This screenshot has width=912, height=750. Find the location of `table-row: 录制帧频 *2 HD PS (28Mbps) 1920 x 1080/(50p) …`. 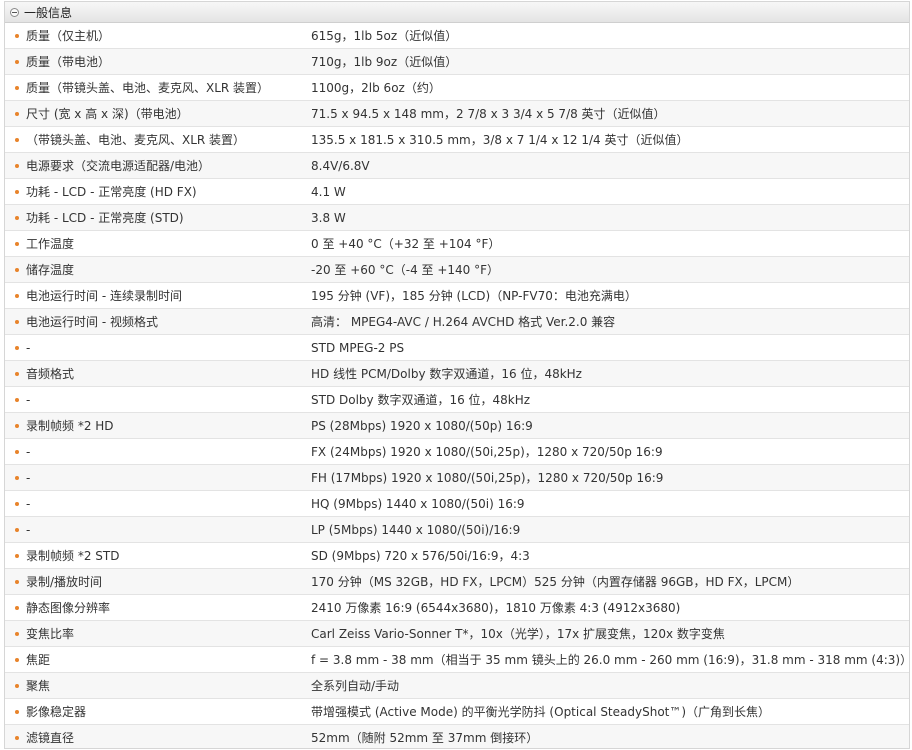

table-row: 录制帧频 *2 HD PS (28Mbps) 1920 x 1080/(50p) … is located at coordinates (457, 426).